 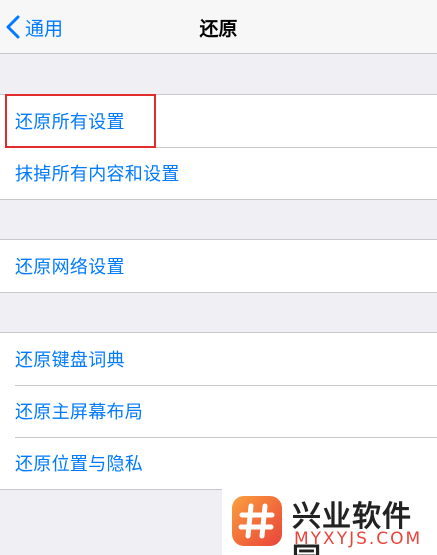 What do you see at coordinates (80, 121) in the screenshot?
I see `highlight-box` at bounding box center [80, 121].